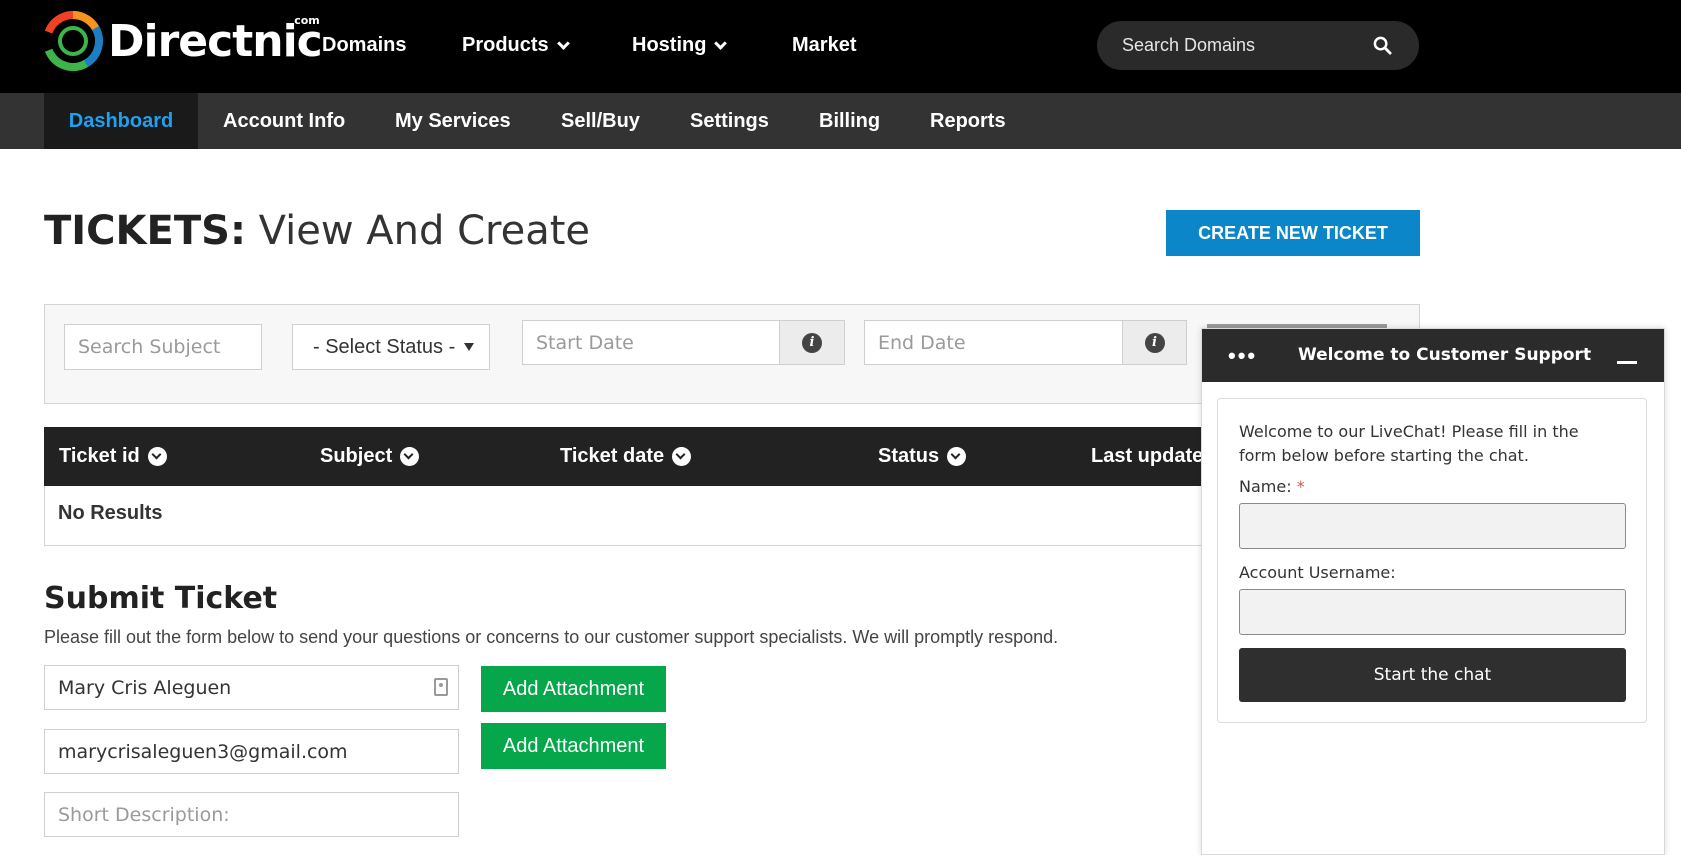 The image size is (1681, 855). I want to click on column-last-update-label: Last update, so click(1147, 456).